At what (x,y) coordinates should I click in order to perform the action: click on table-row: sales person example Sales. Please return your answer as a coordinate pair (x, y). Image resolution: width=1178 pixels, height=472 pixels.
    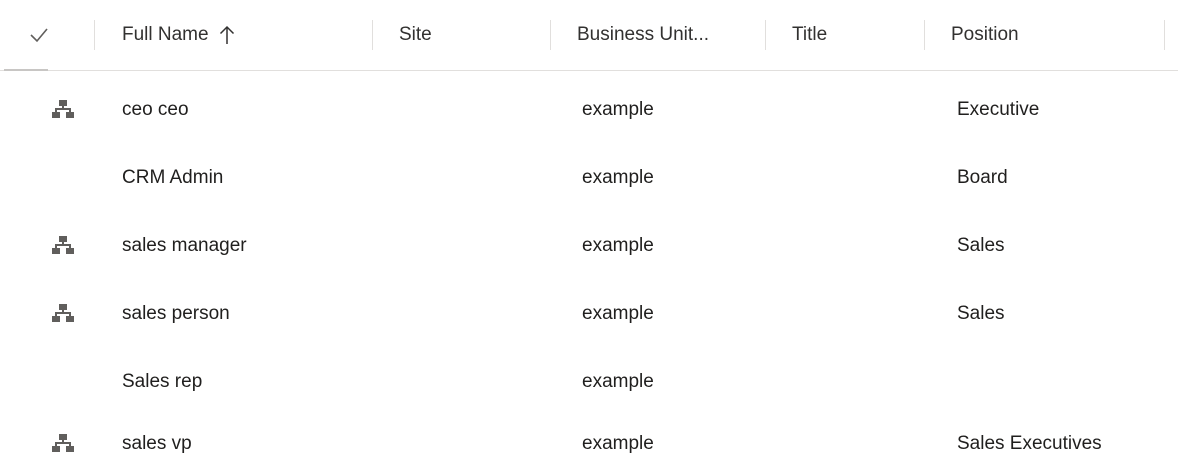
    Looking at the image, I should click on (589, 314).